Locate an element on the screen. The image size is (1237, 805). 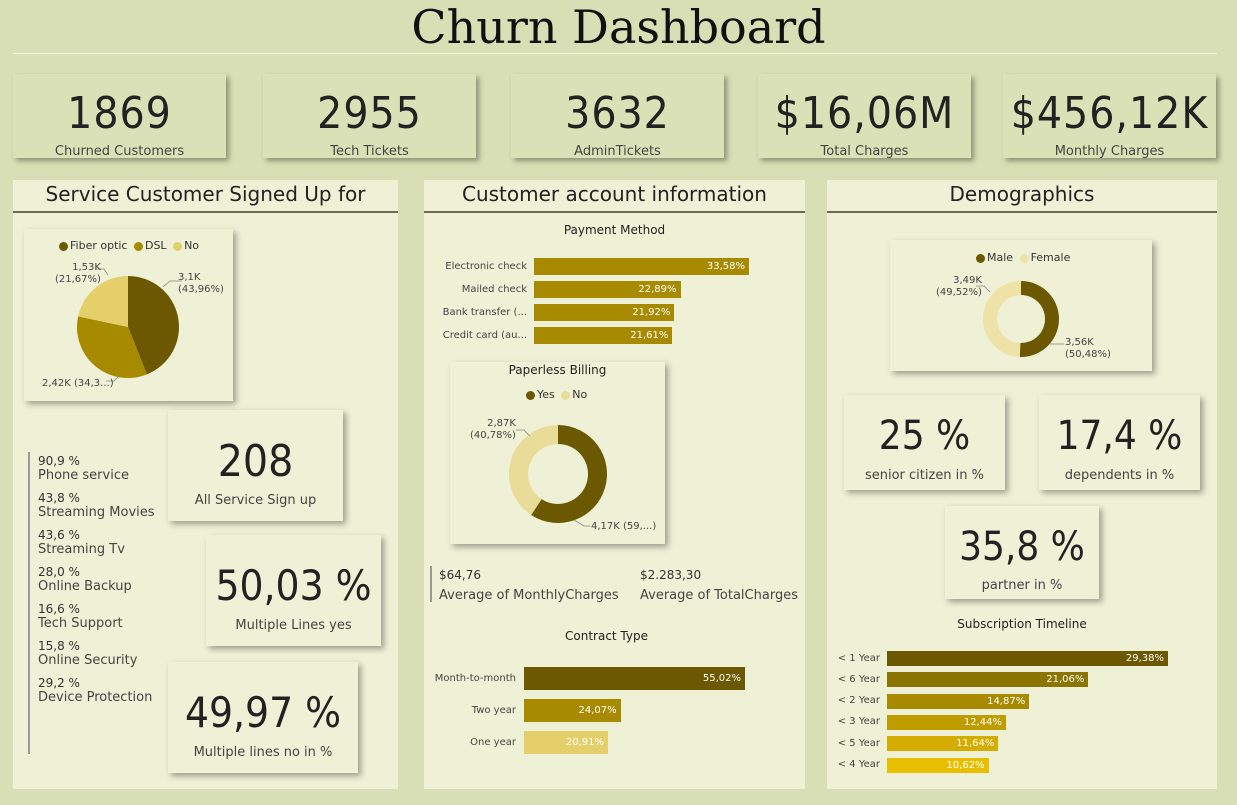
title-divider is located at coordinates (615, 53).